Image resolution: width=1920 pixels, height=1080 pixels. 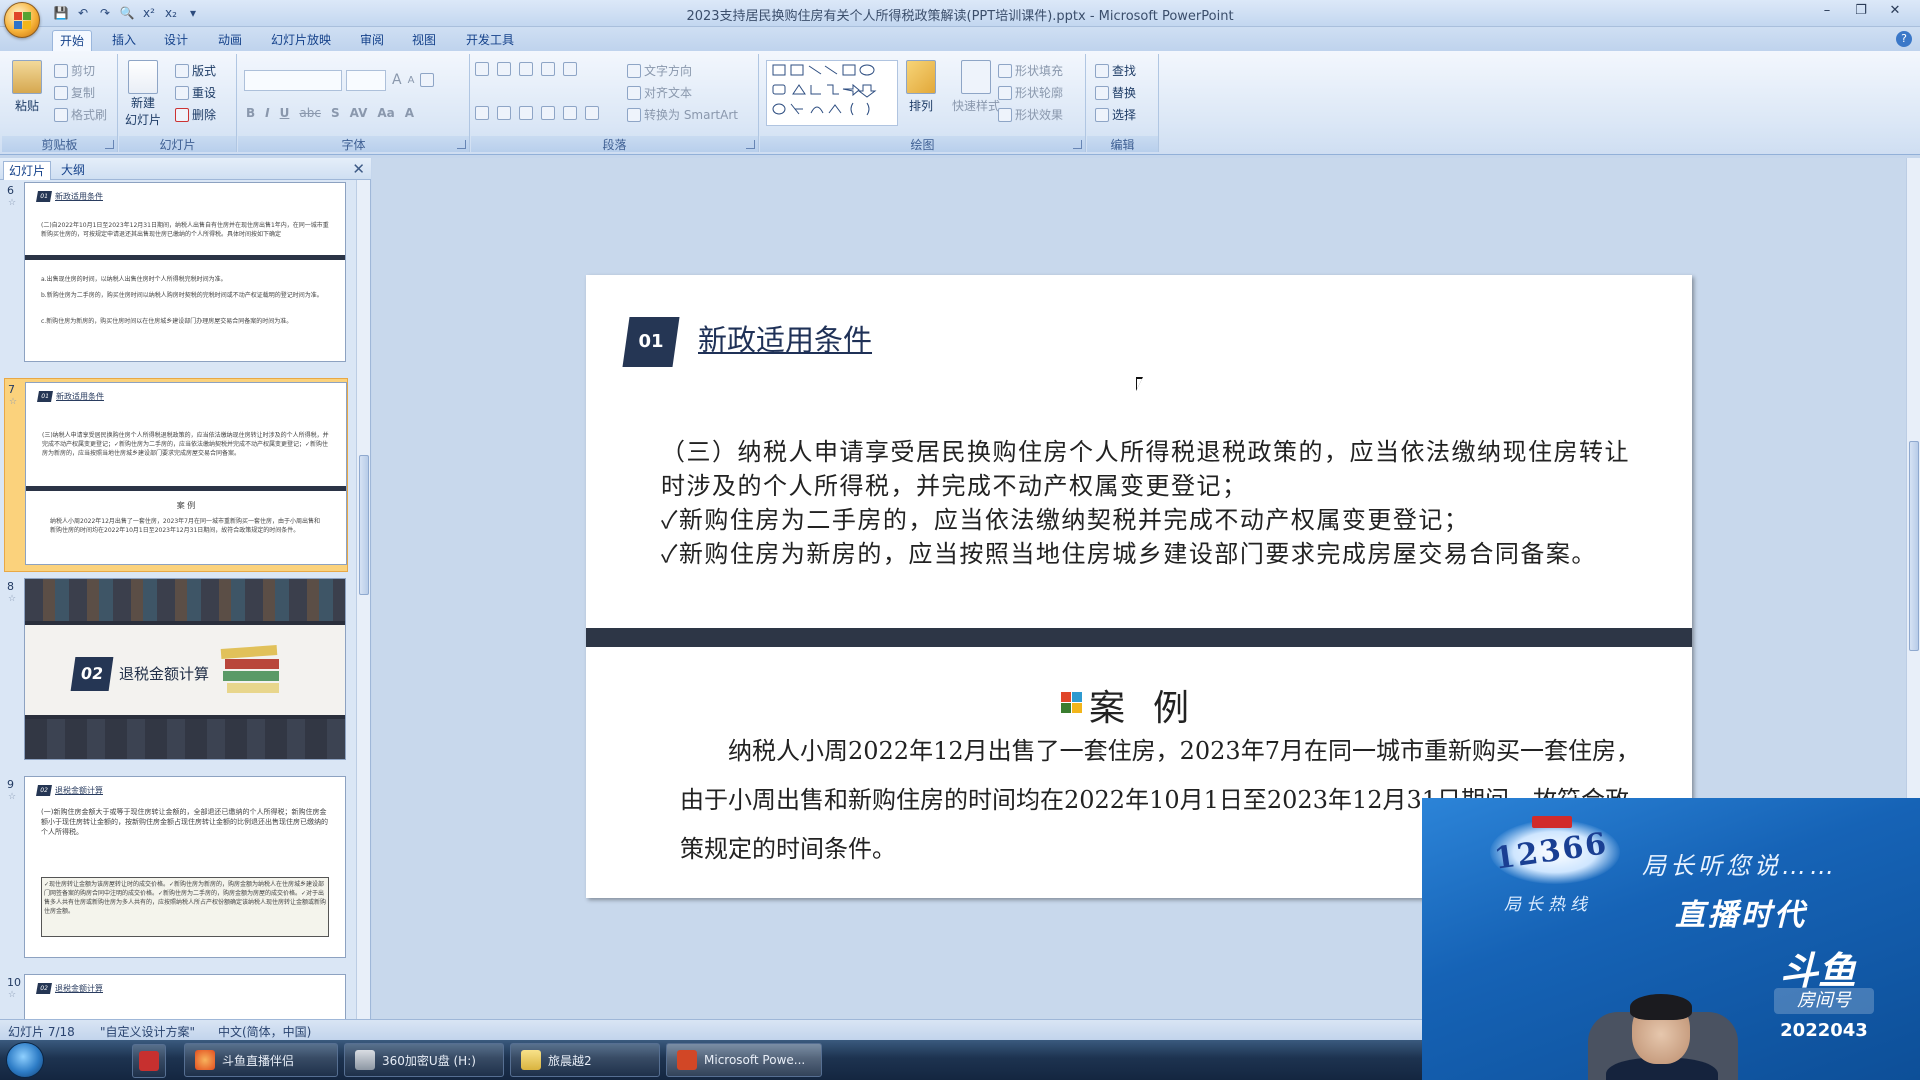 What do you see at coordinates (411, 80) in the screenshot?
I see `shrink-font-button: A` at bounding box center [411, 80].